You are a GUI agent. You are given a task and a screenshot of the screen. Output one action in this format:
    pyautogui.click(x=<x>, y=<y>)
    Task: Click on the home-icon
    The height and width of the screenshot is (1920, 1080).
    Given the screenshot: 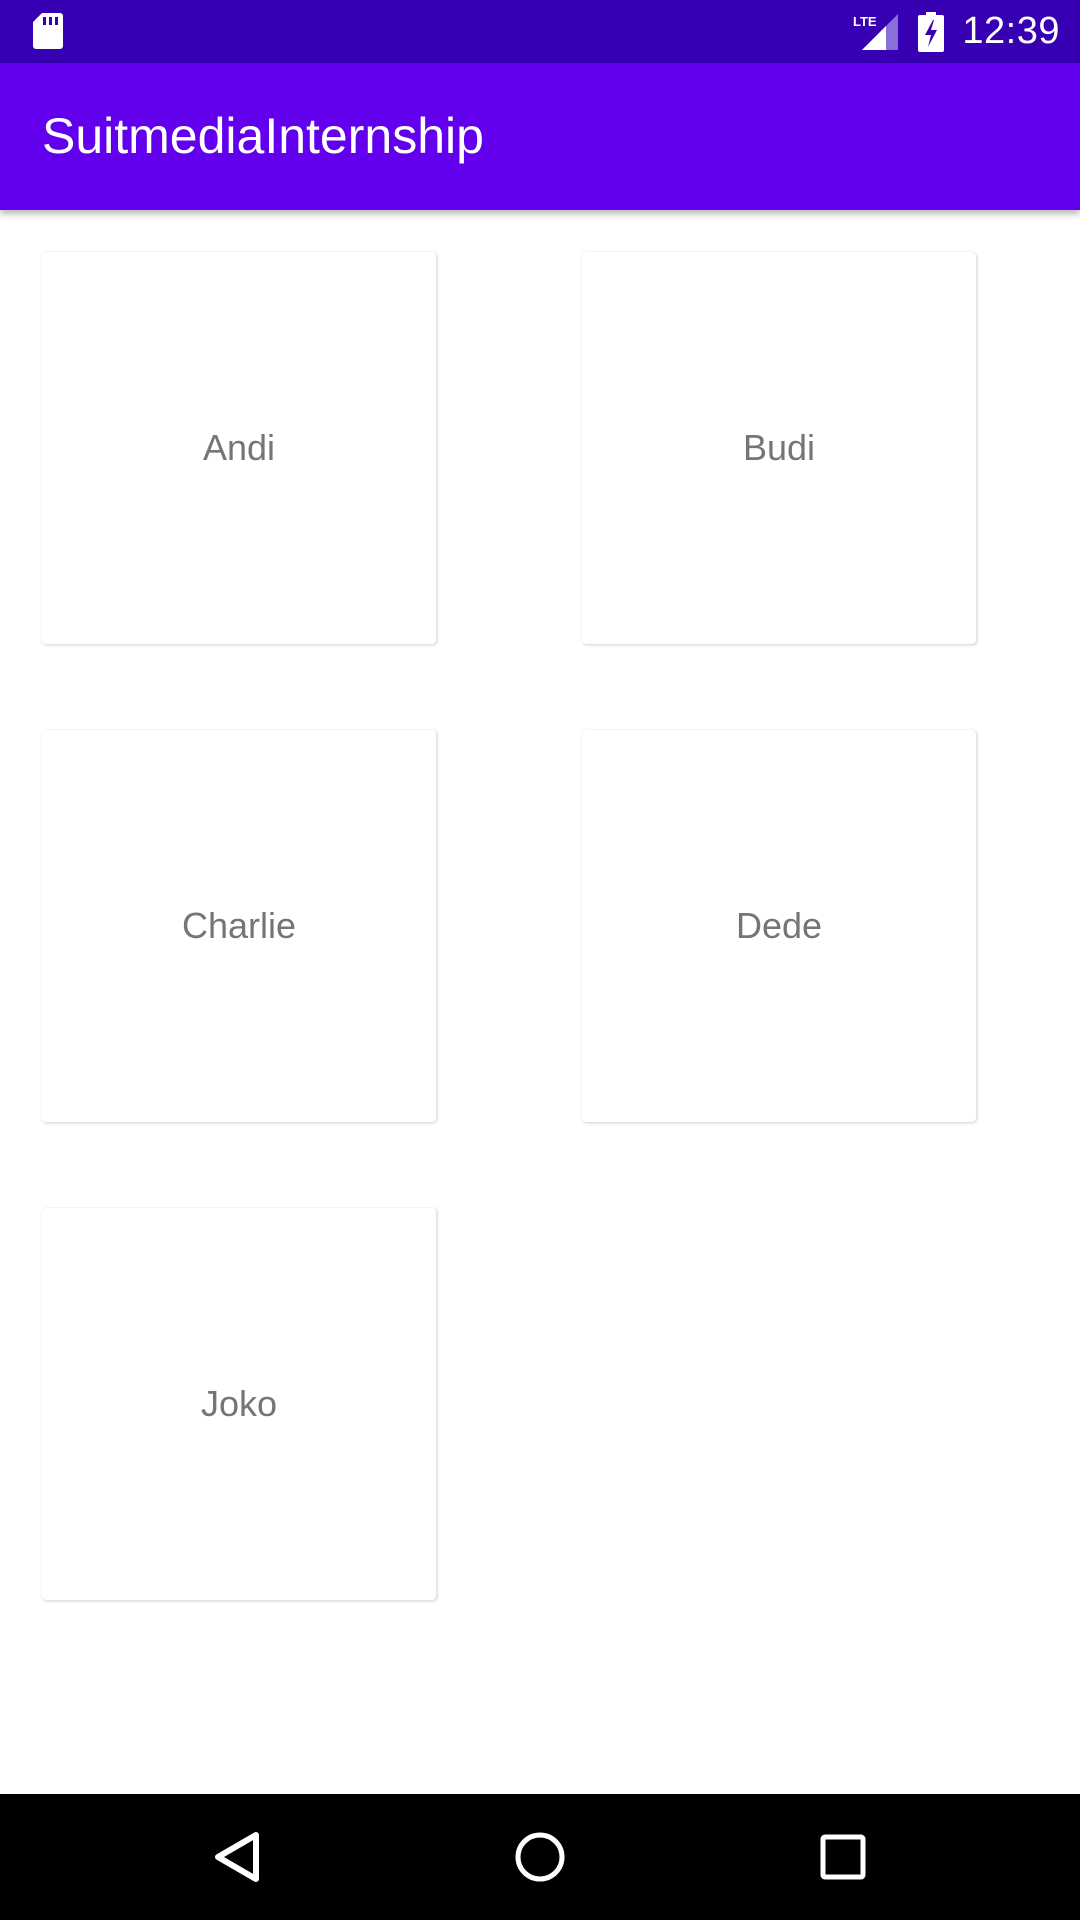 What is the action you would take?
    pyautogui.click(x=540, y=1857)
    